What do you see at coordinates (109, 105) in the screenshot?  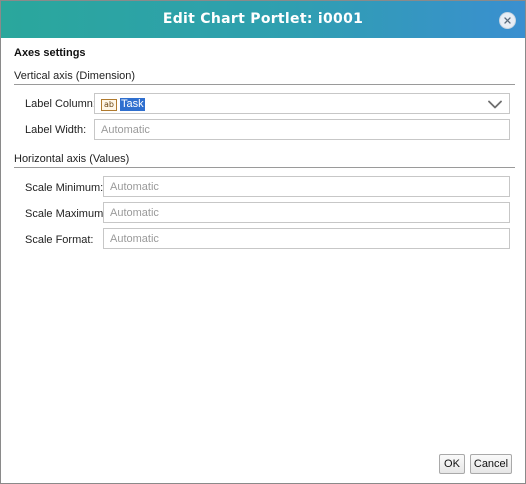 I see `text-column-icon: ab` at bounding box center [109, 105].